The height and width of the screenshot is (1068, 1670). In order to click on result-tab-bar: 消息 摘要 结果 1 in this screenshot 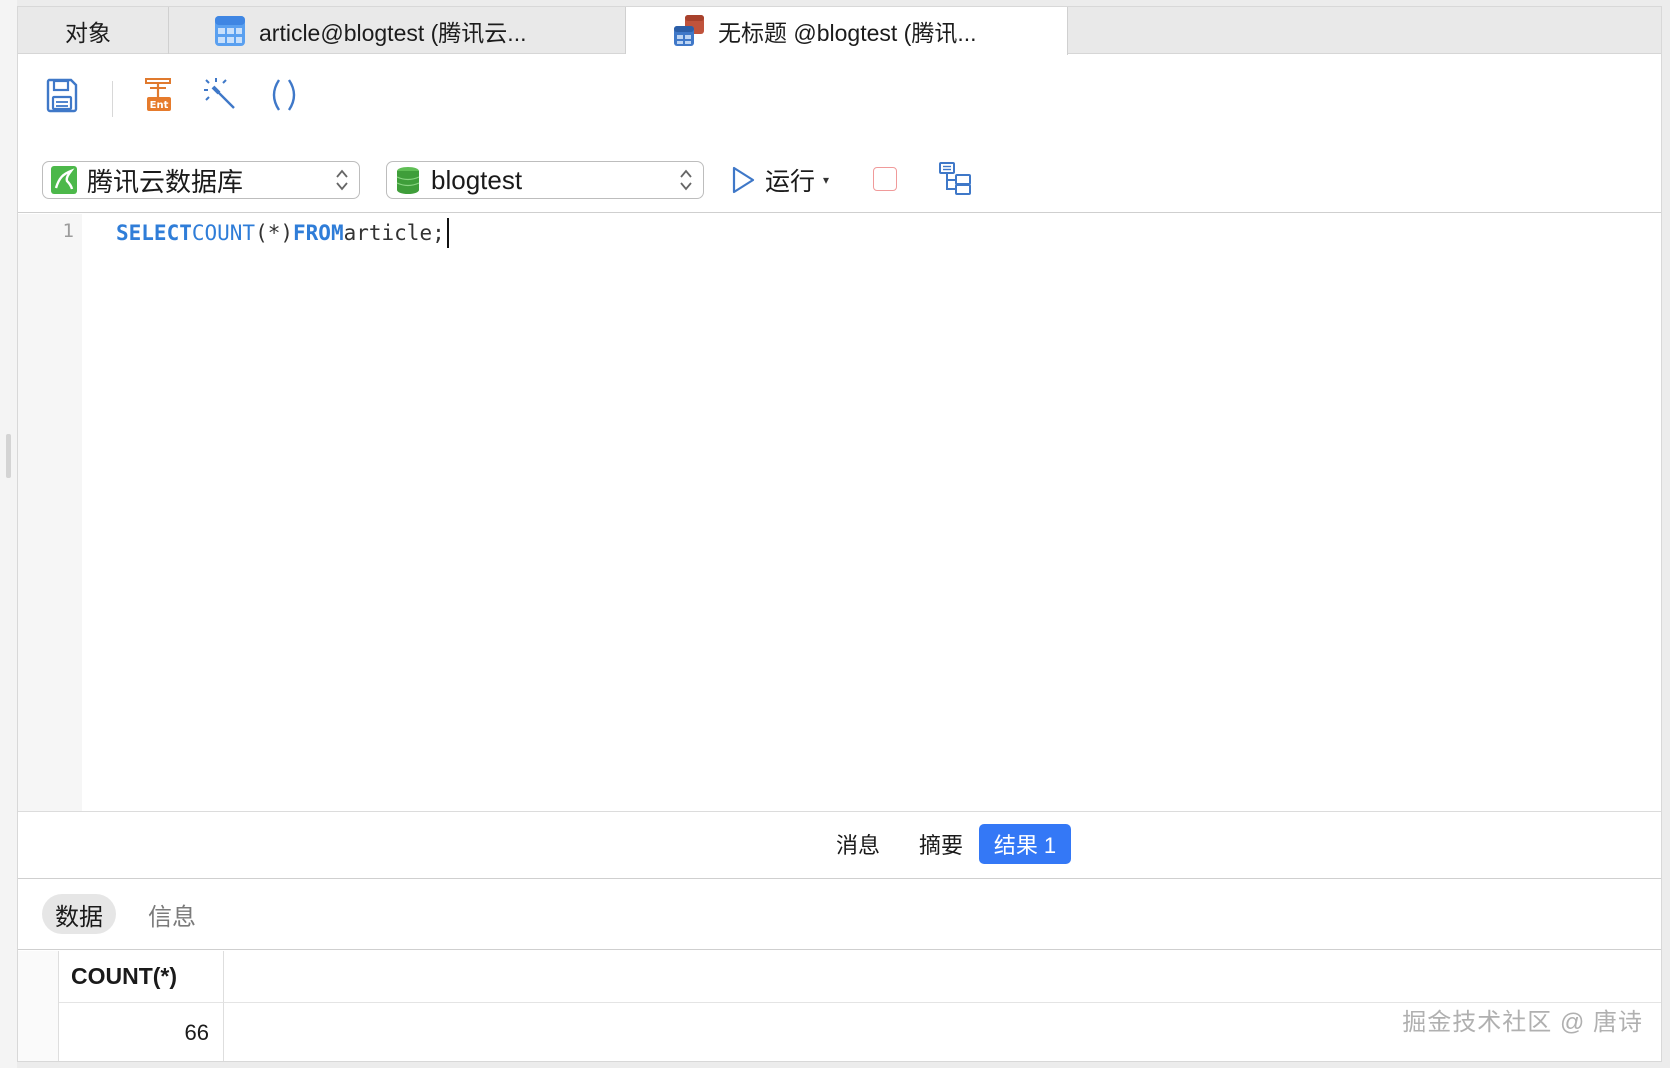, I will do `click(839, 845)`.